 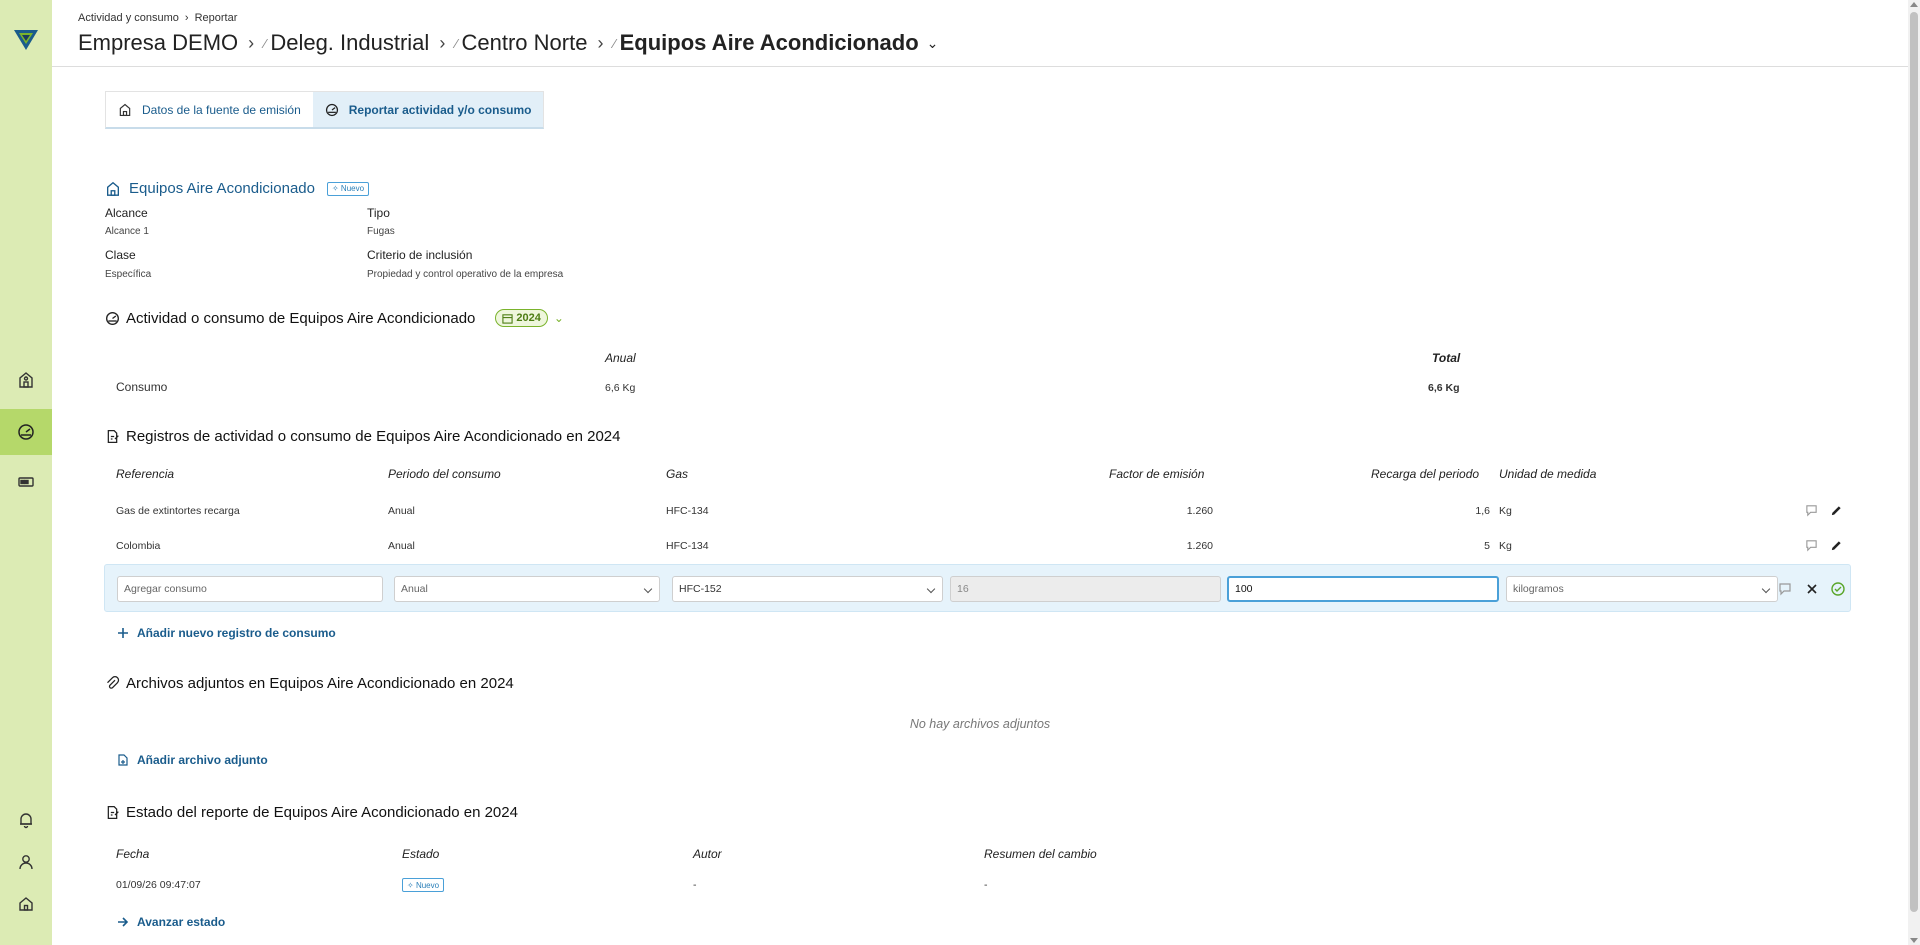 What do you see at coordinates (1446, 358) in the screenshot?
I see `col-header-total: Total` at bounding box center [1446, 358].